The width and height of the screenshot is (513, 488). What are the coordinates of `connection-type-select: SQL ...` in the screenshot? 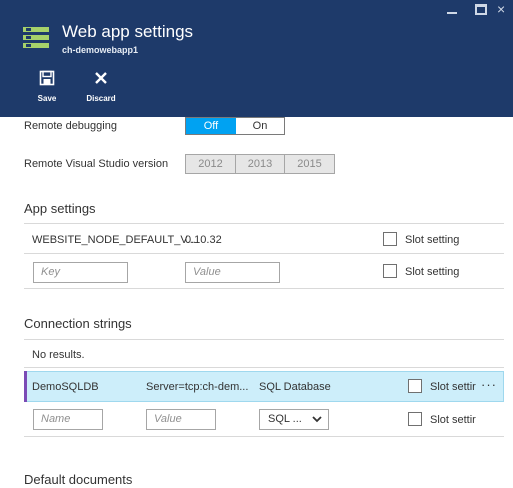 It's located at (294, 419).